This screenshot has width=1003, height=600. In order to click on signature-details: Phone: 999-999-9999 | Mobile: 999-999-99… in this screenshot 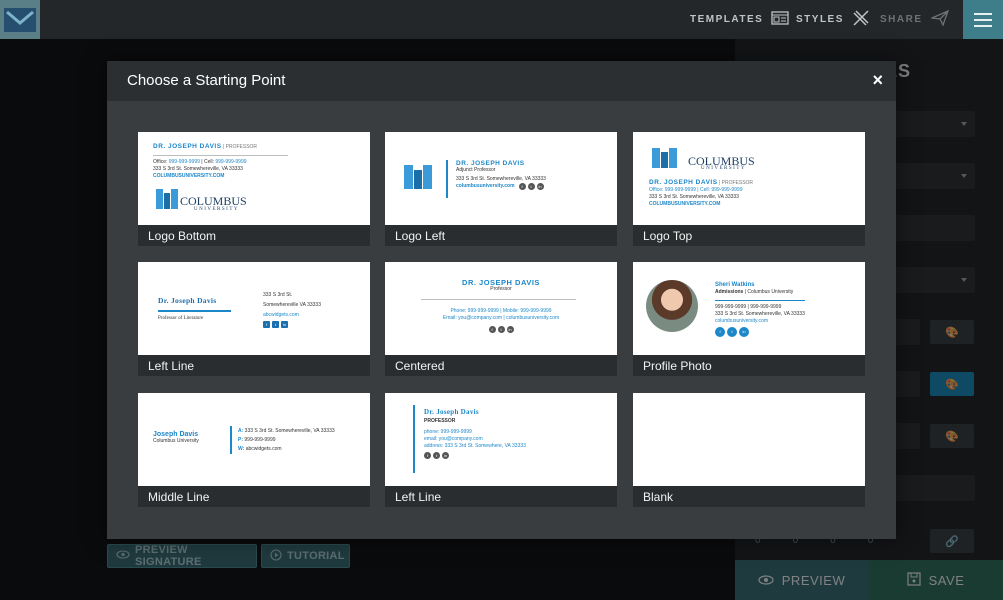, I will do `click(501, 320)`.